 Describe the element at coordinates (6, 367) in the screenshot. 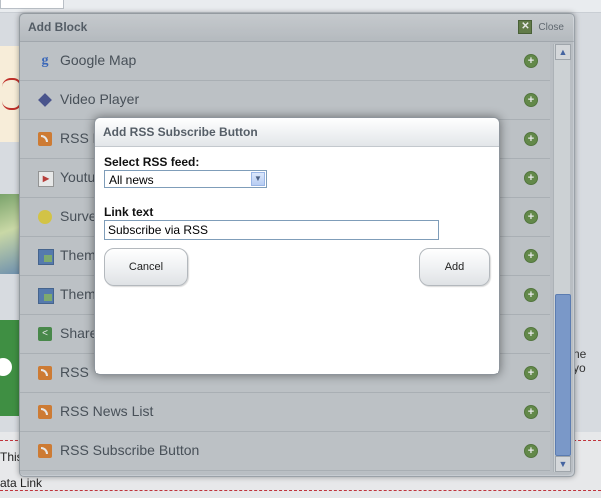

I see `circle-icon` at that location.